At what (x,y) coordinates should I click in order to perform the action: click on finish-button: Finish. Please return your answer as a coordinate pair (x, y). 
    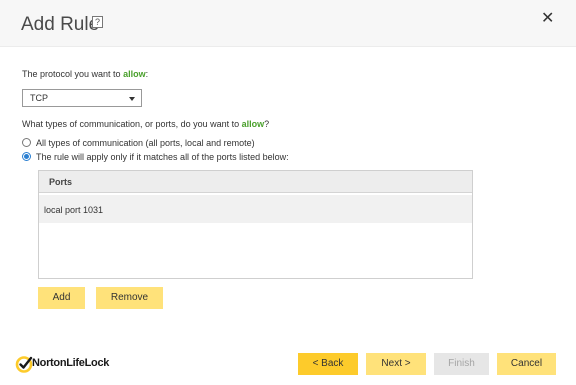
    Looking at the image, I should click on (461, 364).